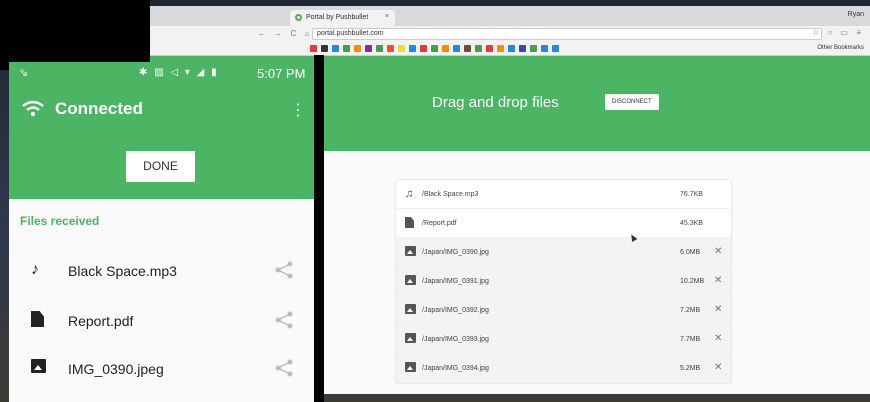 This screenshot has height=402, width=870. What do you see at coordinates (122, 271) in the screenshot?
I see `received-file-name: Black Space.mp3` at bounding box center [122, 271].